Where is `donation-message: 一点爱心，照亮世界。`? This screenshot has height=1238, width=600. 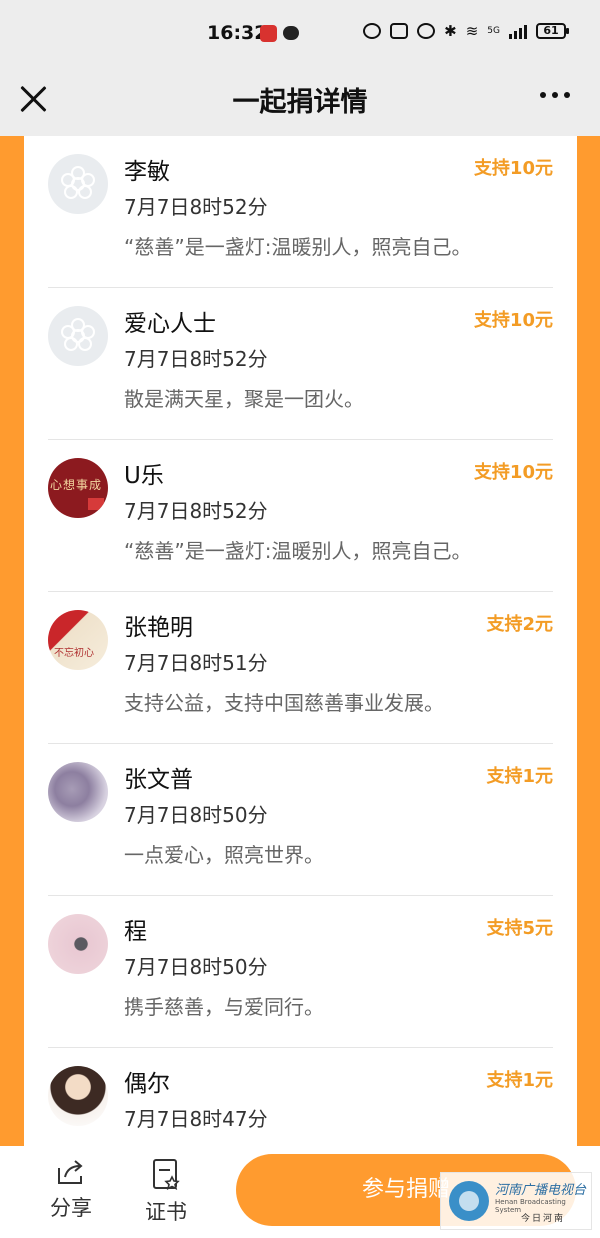 donation-message: 一点爱心，照亮世界。 is located at coordinates (224, 855).